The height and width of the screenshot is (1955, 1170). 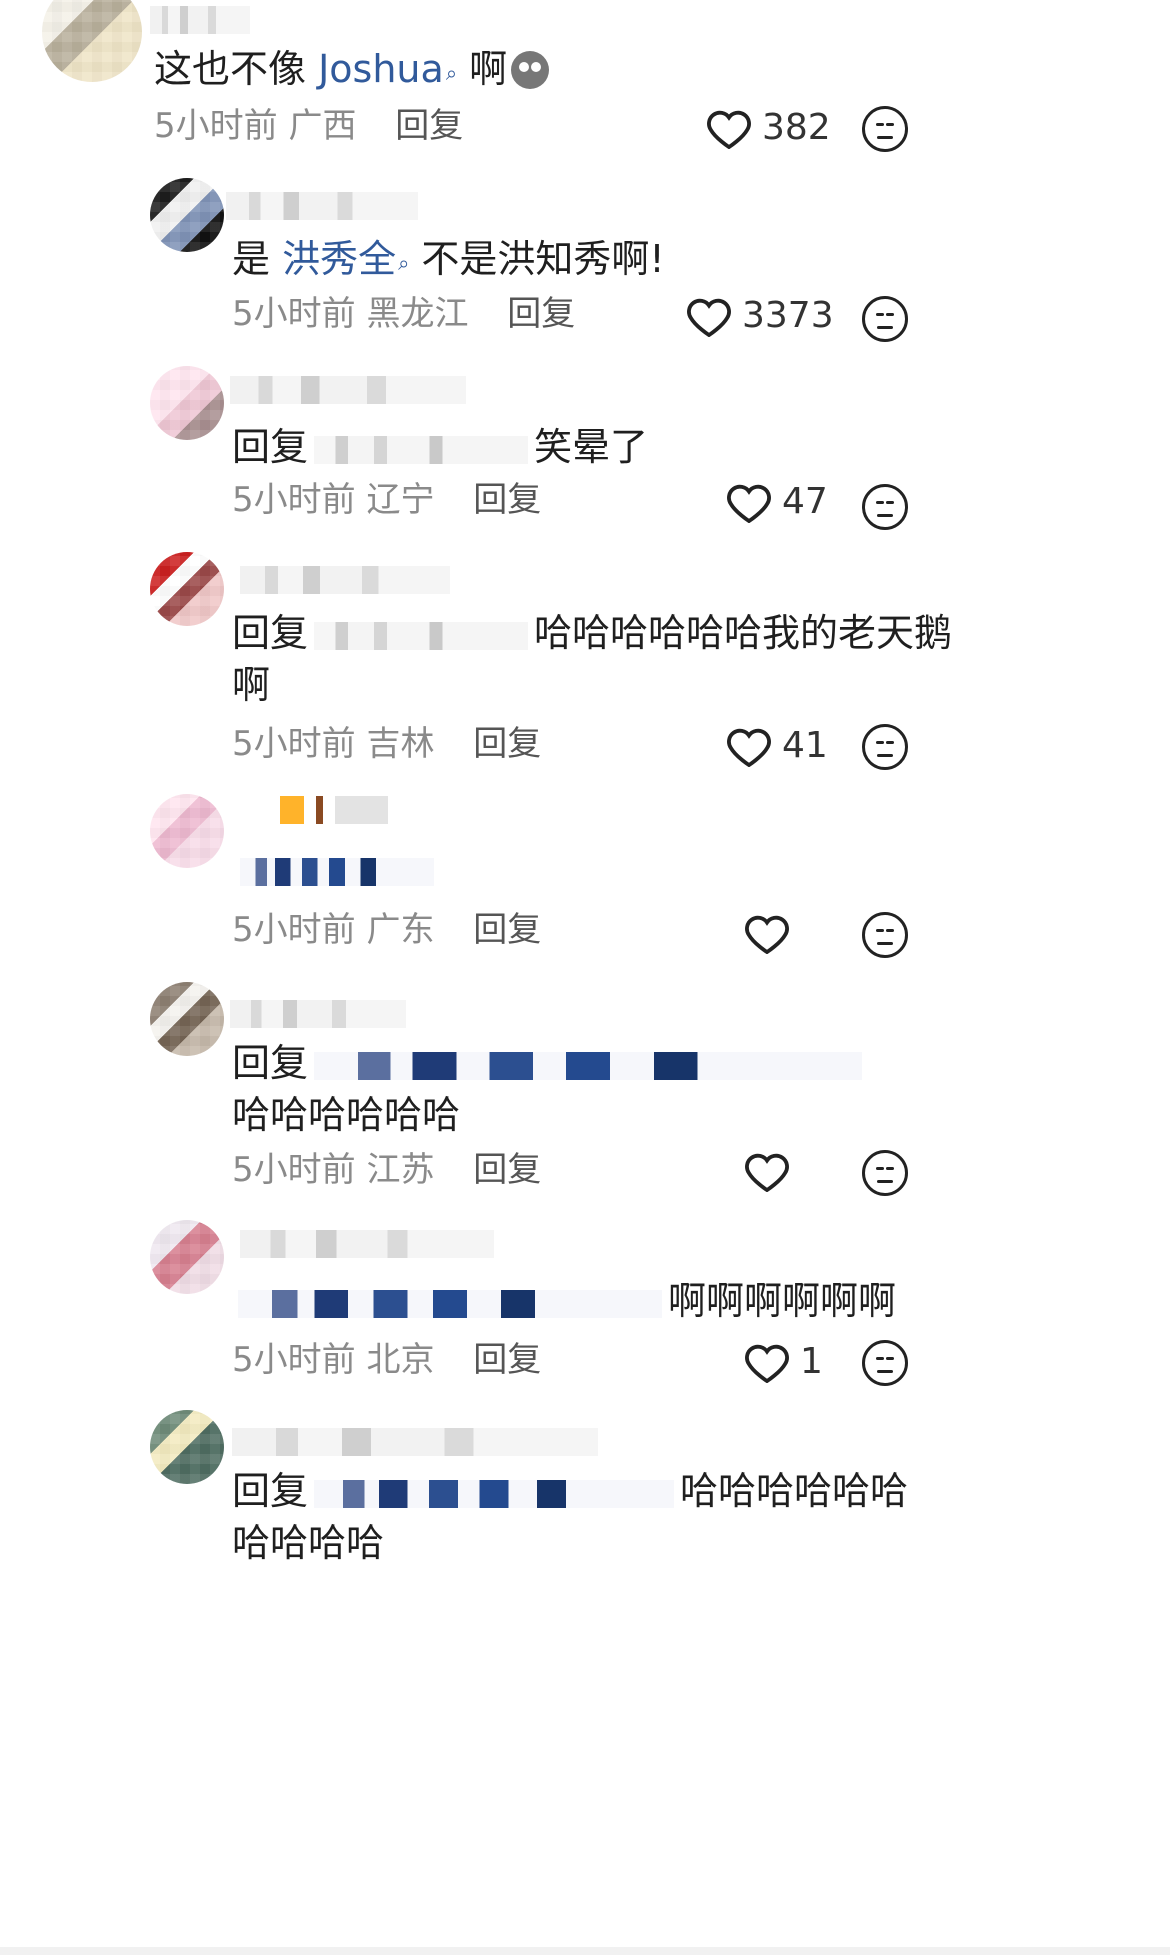 I want to click on location-label: 黑龙江, so click(x=417, y=314).